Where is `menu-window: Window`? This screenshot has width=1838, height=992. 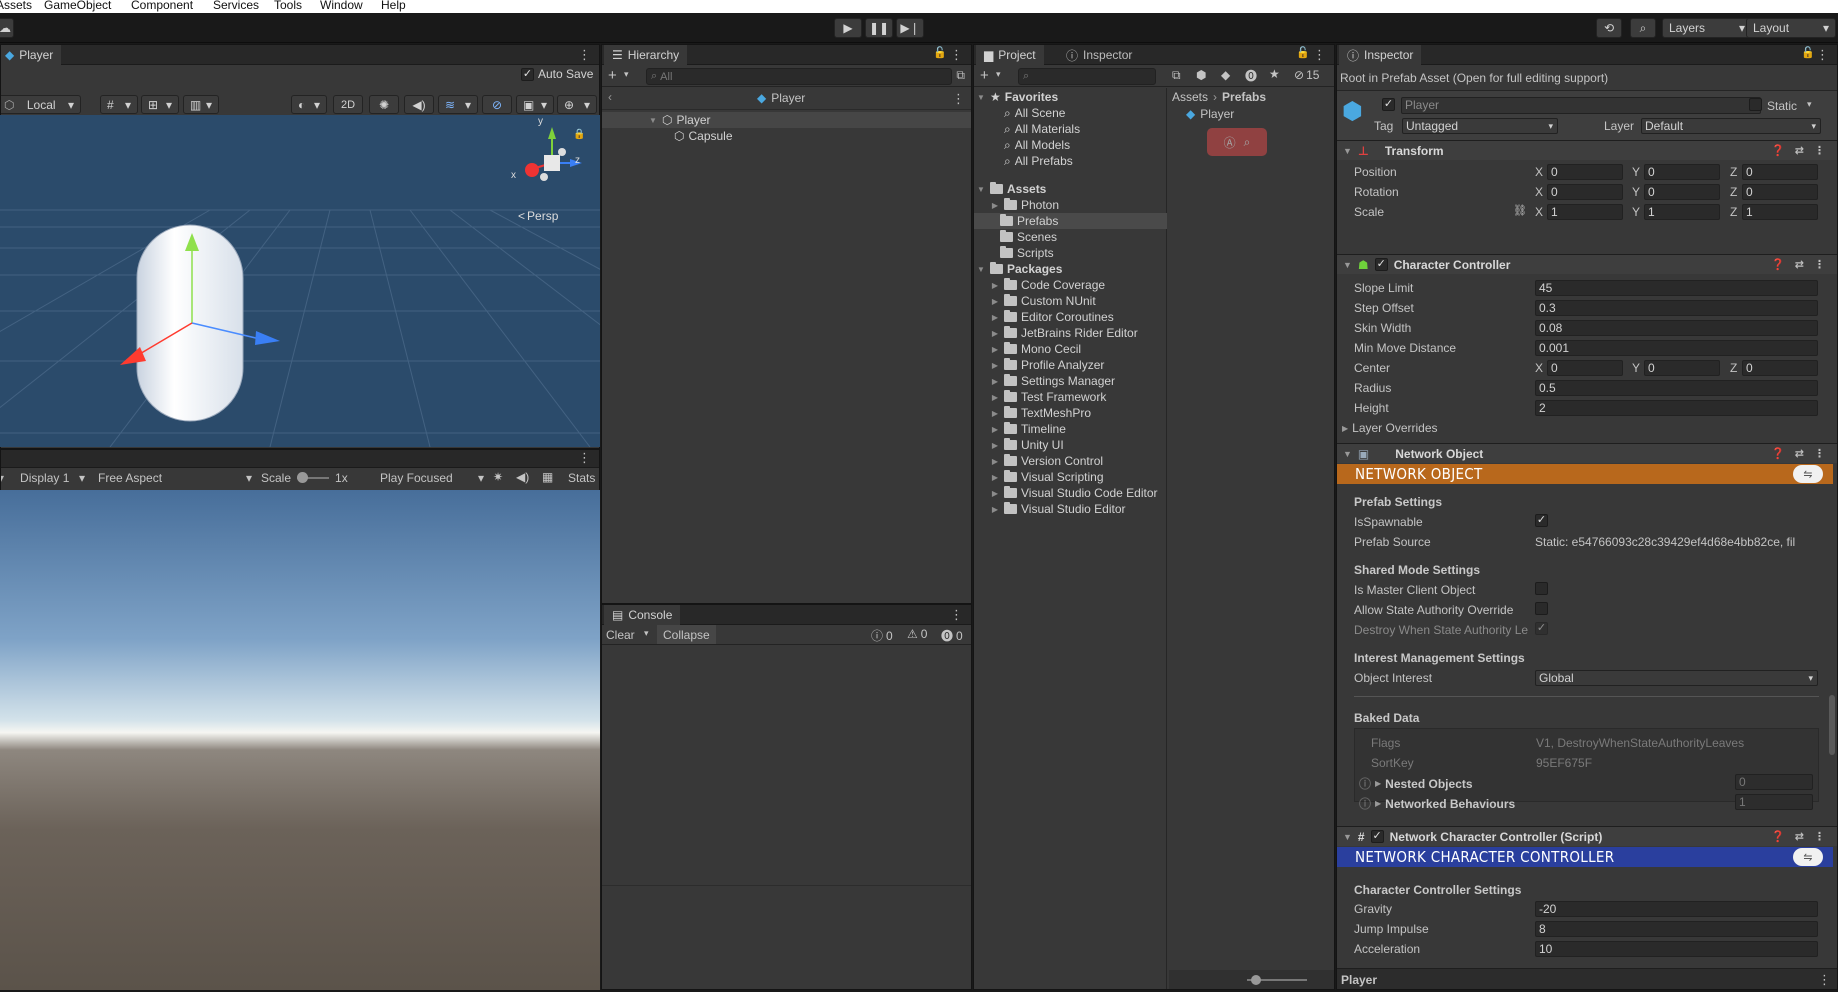 menu-window: Window is located at coordinates (341, 6).